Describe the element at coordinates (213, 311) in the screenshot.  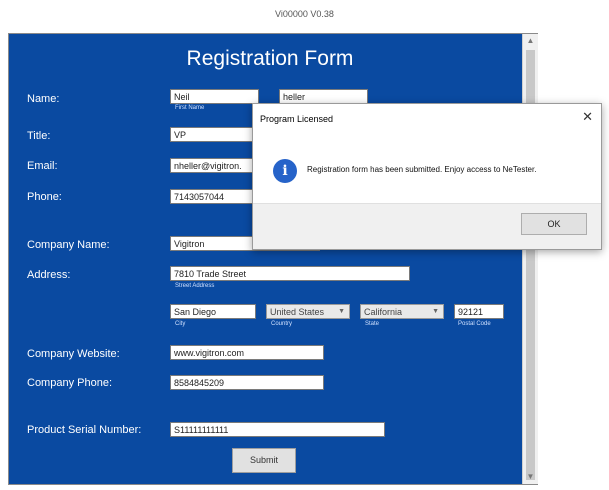
I see `city-input: San Diego` at that location.